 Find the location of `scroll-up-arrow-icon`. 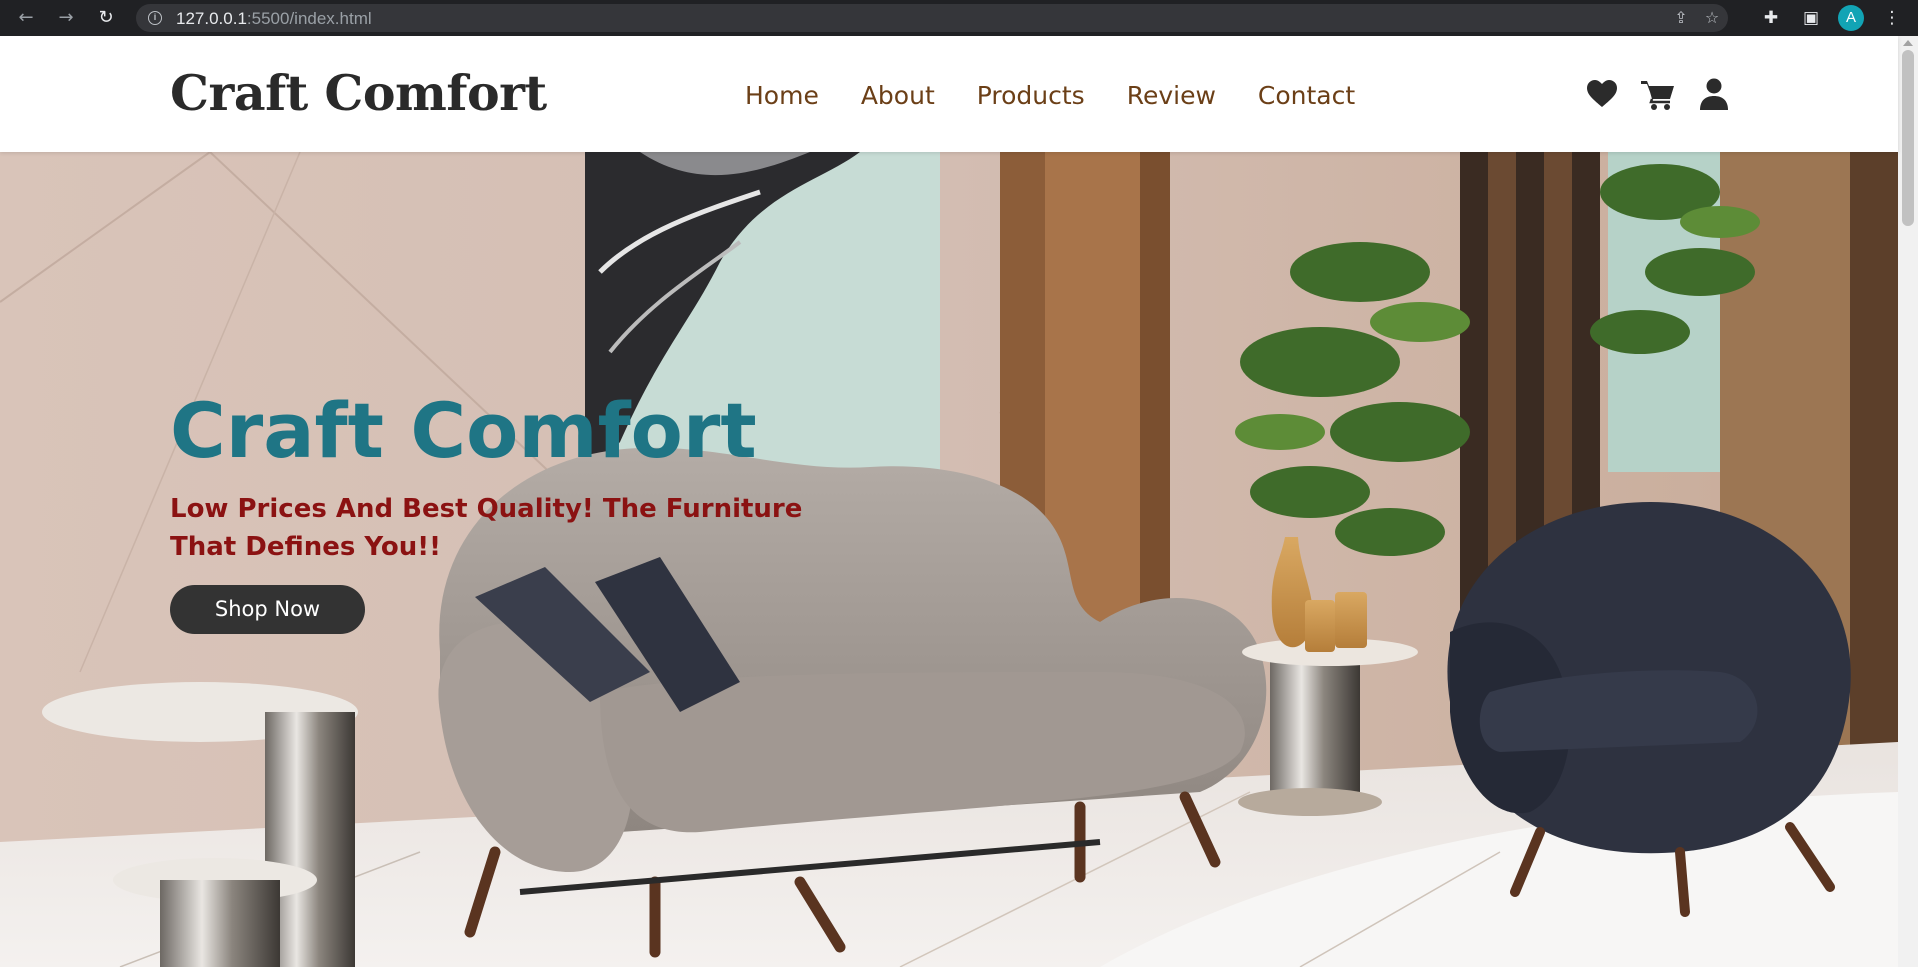

scroll-up-arrow-icon is located at coordinates (1908, 43).